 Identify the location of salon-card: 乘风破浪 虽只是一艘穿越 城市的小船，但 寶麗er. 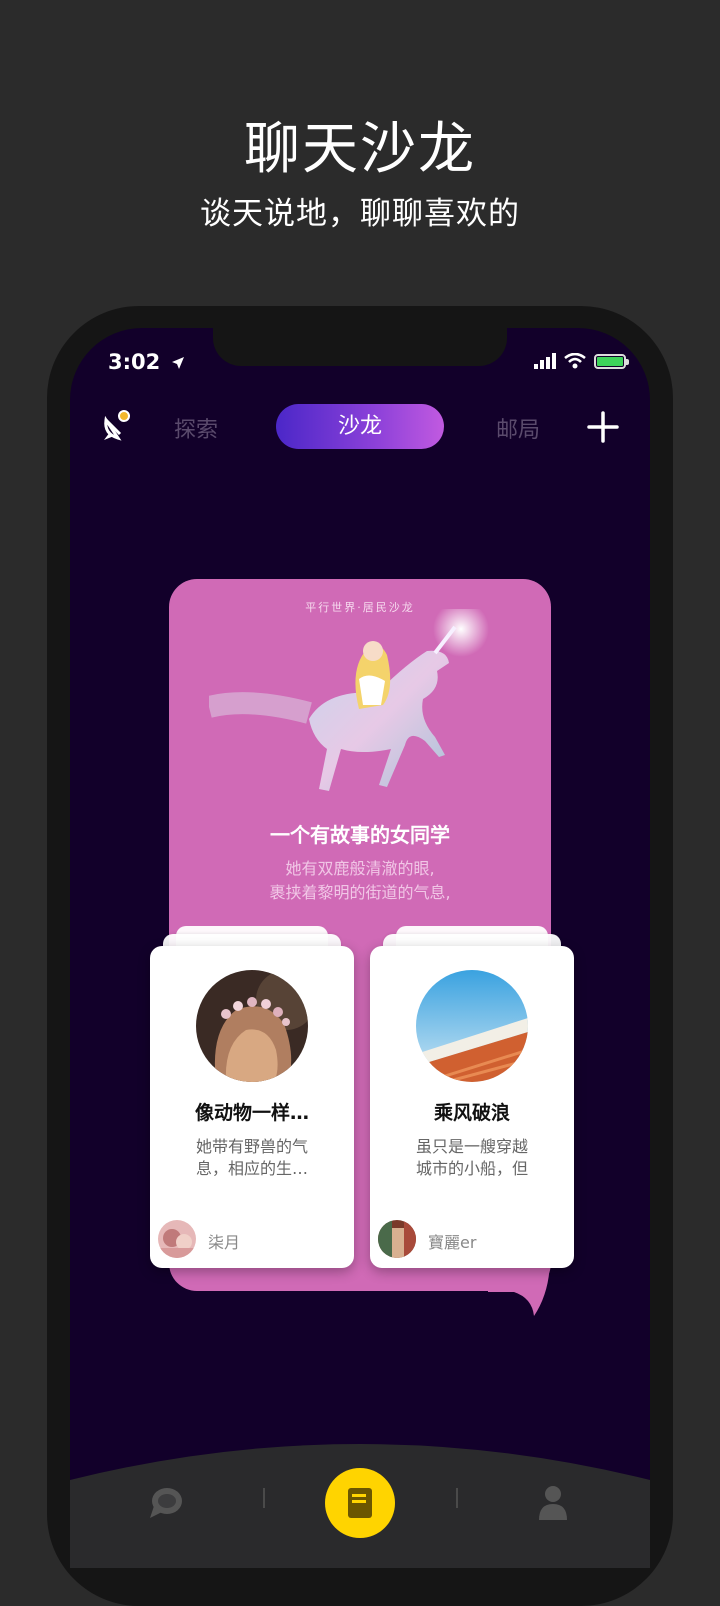
(472, 1107).